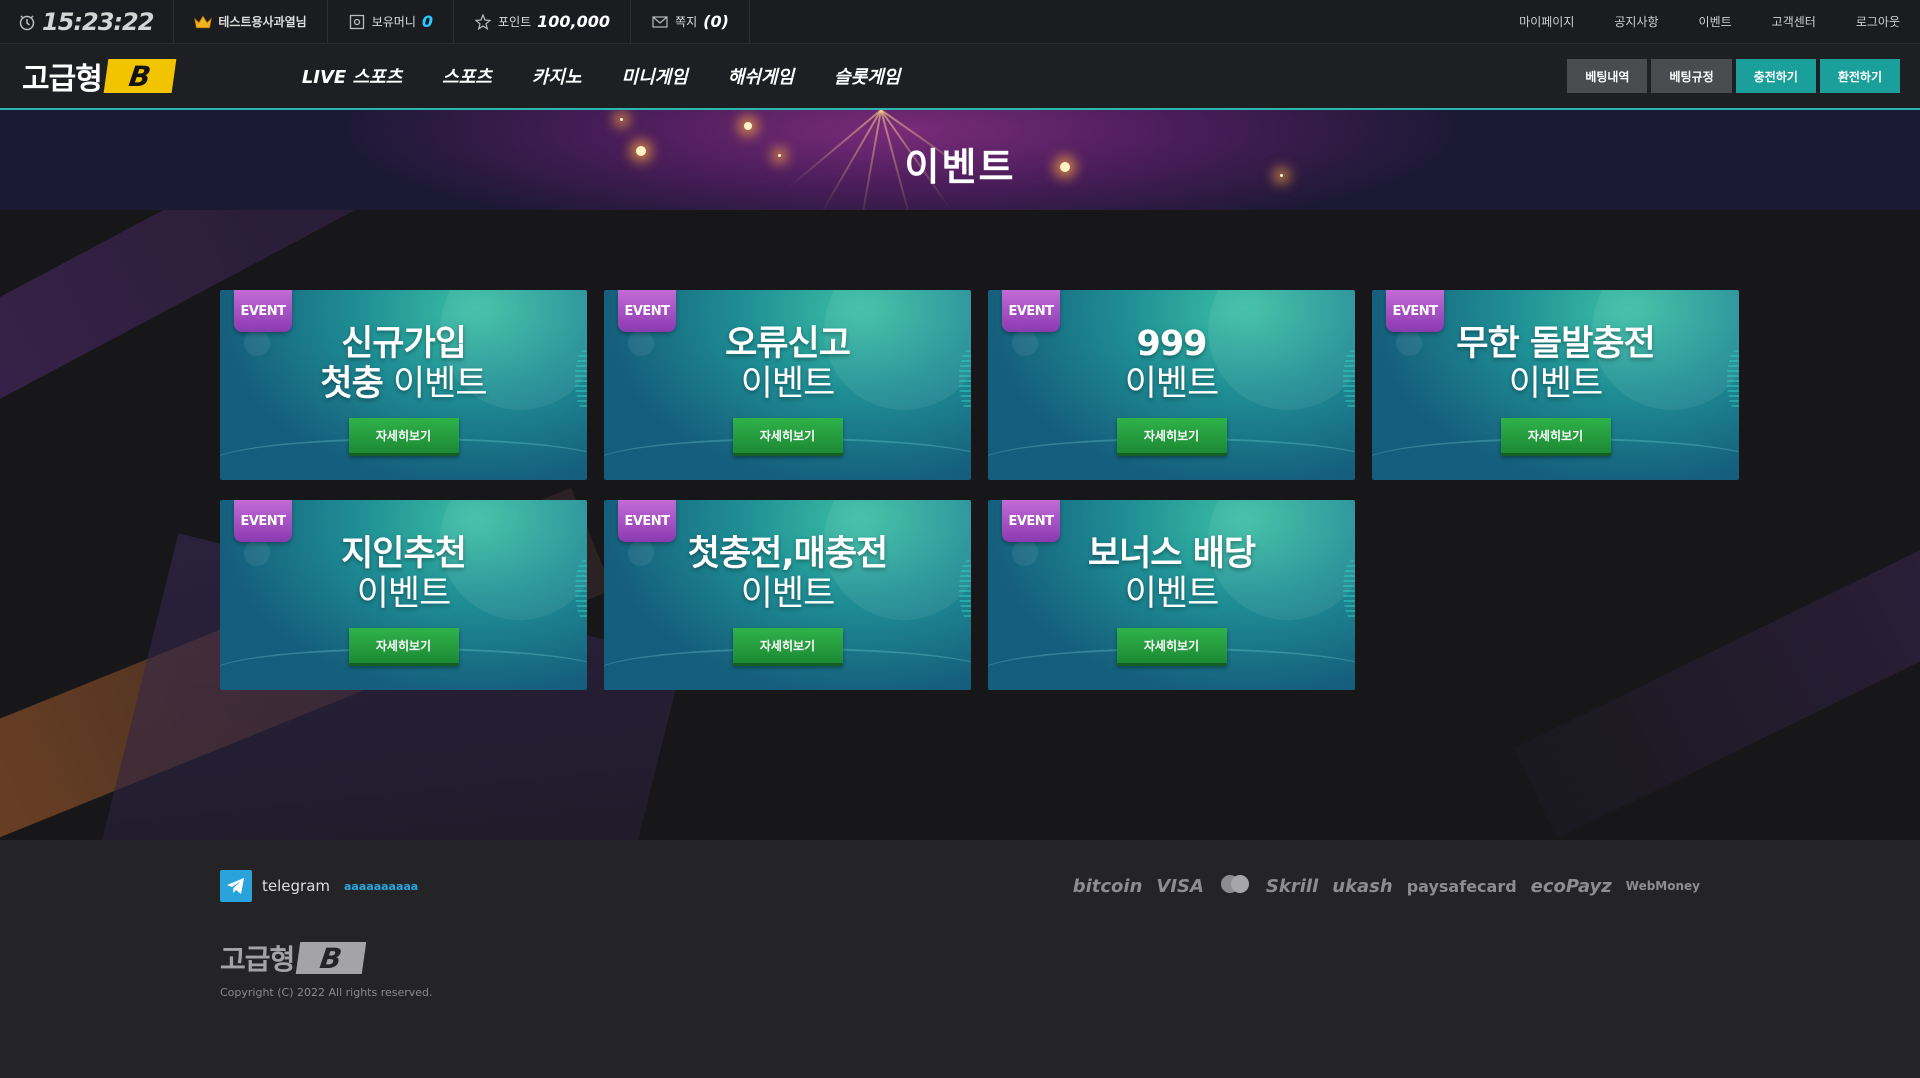 Image resolution: width=1920 pixels, height=1078 pixels. I want to click on event-card: EVENT 무한 돌발충전 이벤트 자세히보기, so click(1555, 385).